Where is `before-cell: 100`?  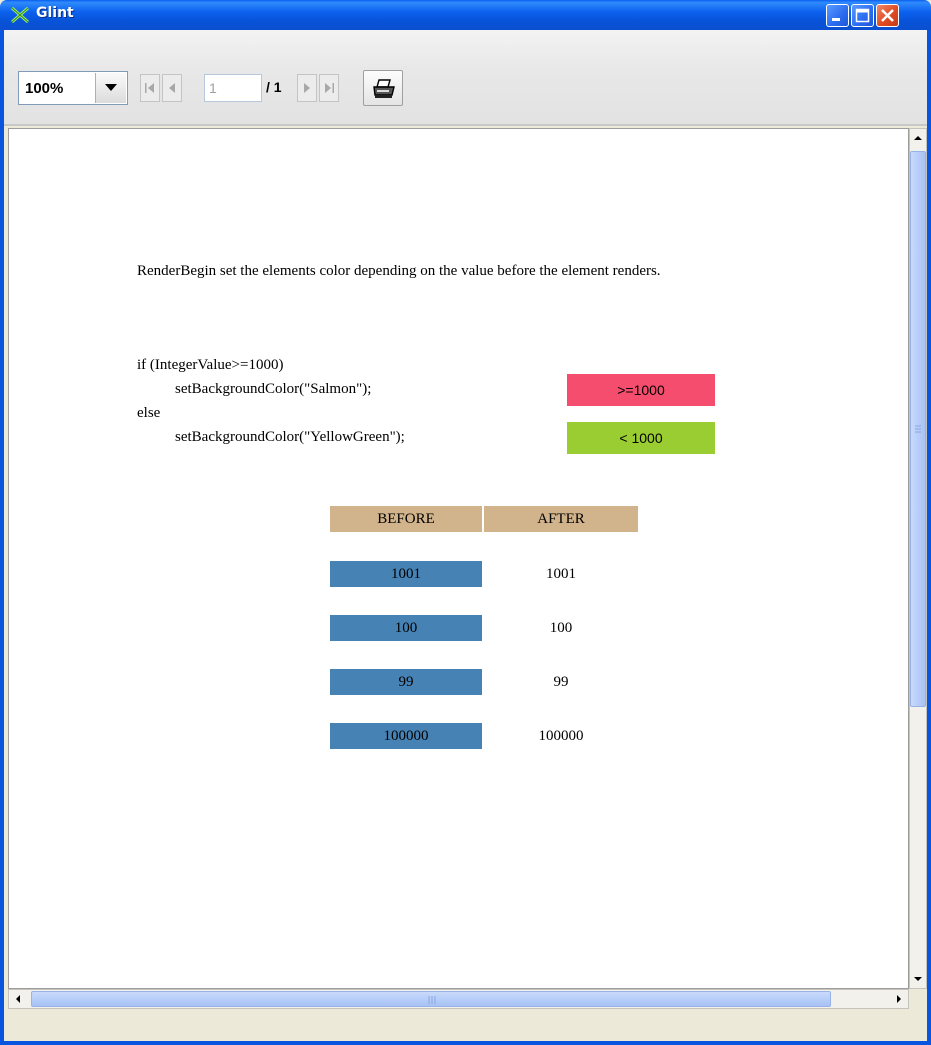 before-cell: 100 is located at coordinates (406, 628).